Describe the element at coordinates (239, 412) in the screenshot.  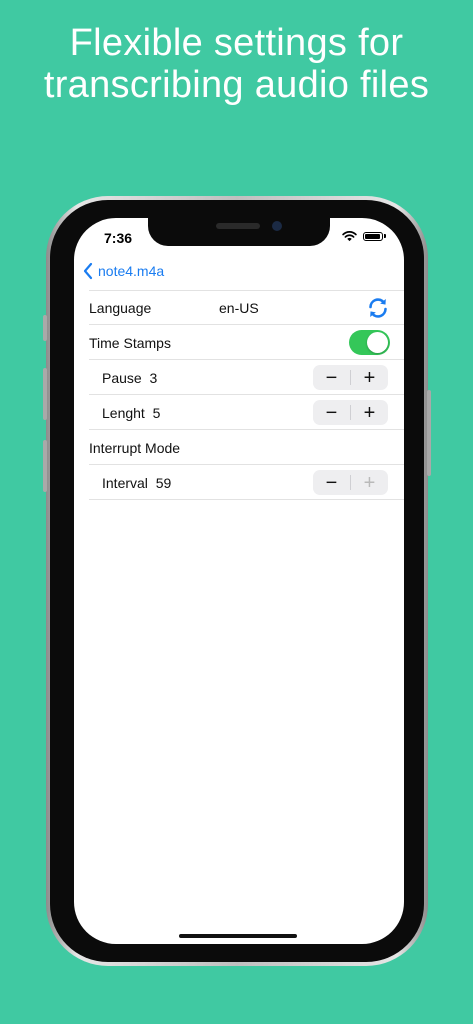
I see `length-row: Lenght 5 − +` at that location.